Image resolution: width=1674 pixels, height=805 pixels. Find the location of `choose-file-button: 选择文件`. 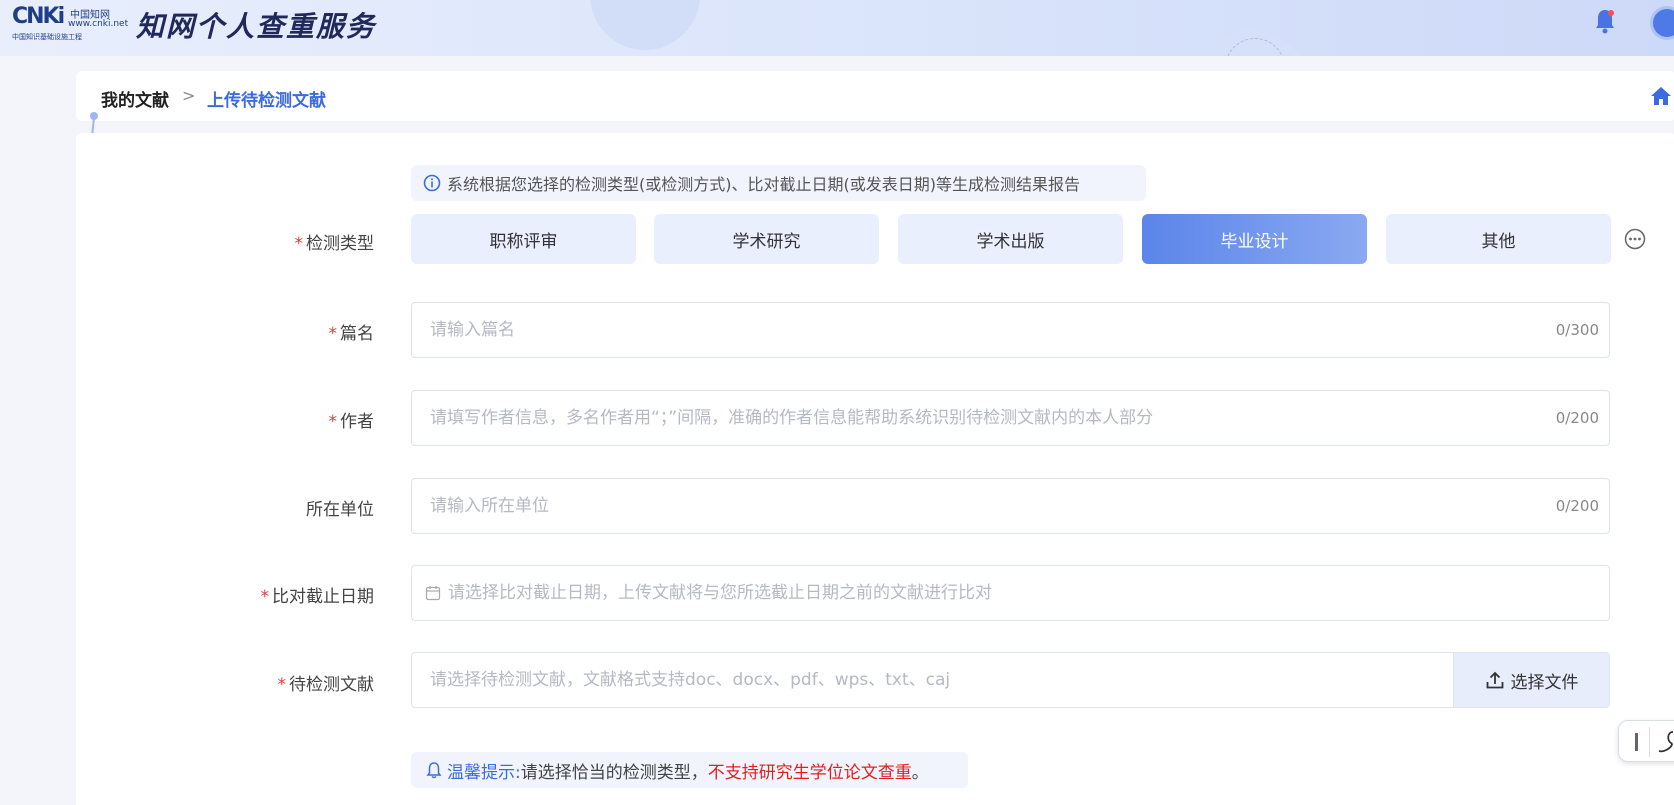

choose-file-button: 选择文件 is located at coordinates (1531, 680).